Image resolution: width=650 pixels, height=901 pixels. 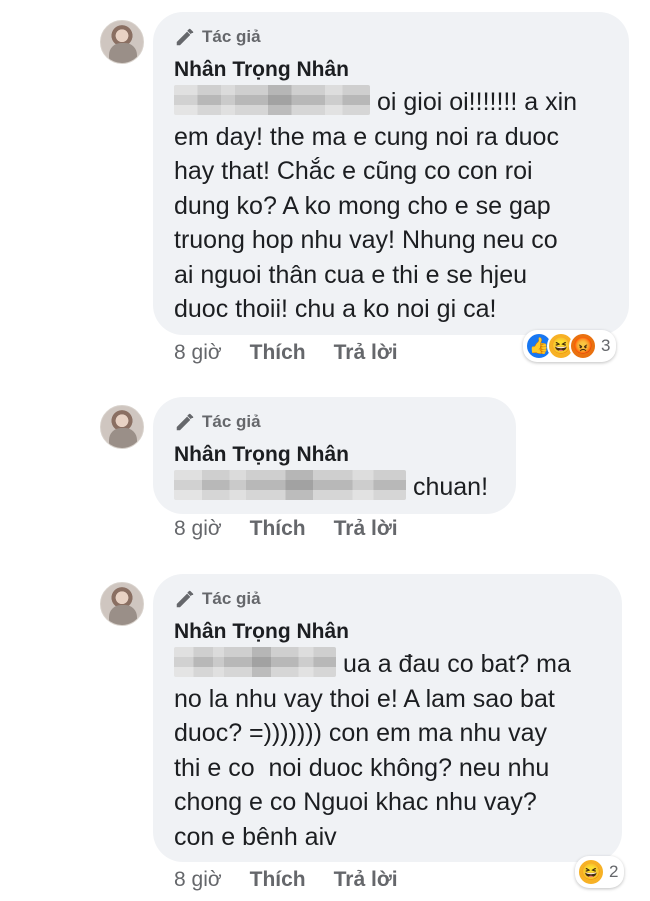 I want to click on comment-line: con e bênh aiv, so click(x=255, y=836).